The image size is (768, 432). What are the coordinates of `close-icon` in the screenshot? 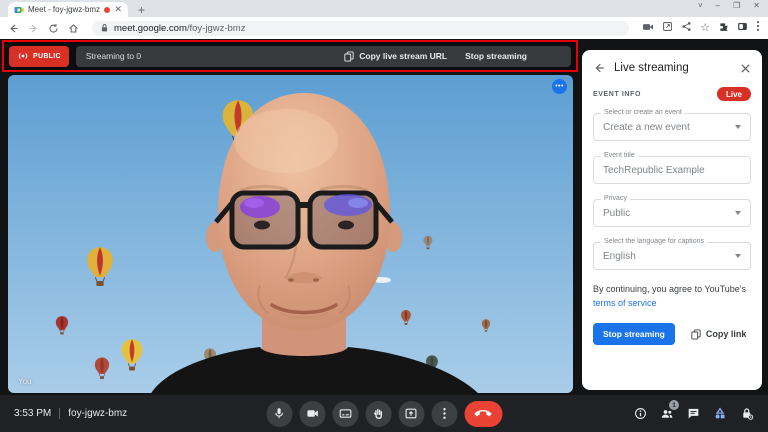 It's located at (745, 68).